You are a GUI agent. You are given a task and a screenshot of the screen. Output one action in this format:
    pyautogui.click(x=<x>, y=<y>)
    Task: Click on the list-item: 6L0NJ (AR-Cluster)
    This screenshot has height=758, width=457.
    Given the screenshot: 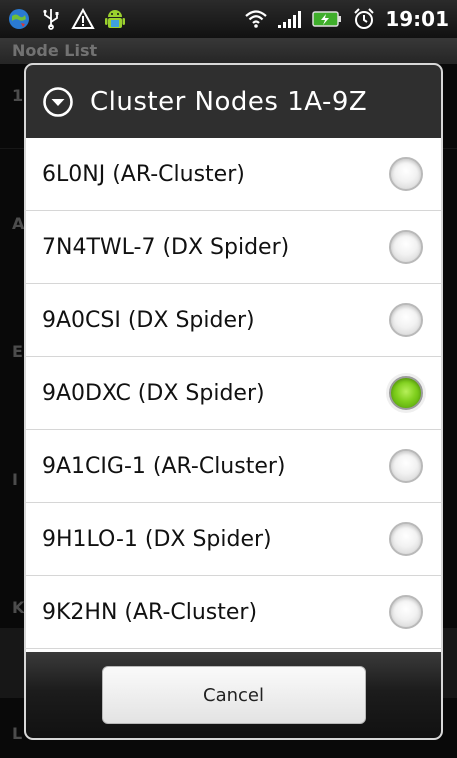 What is the action you would take?
    pyautogui.click(x=233, y=174)
    